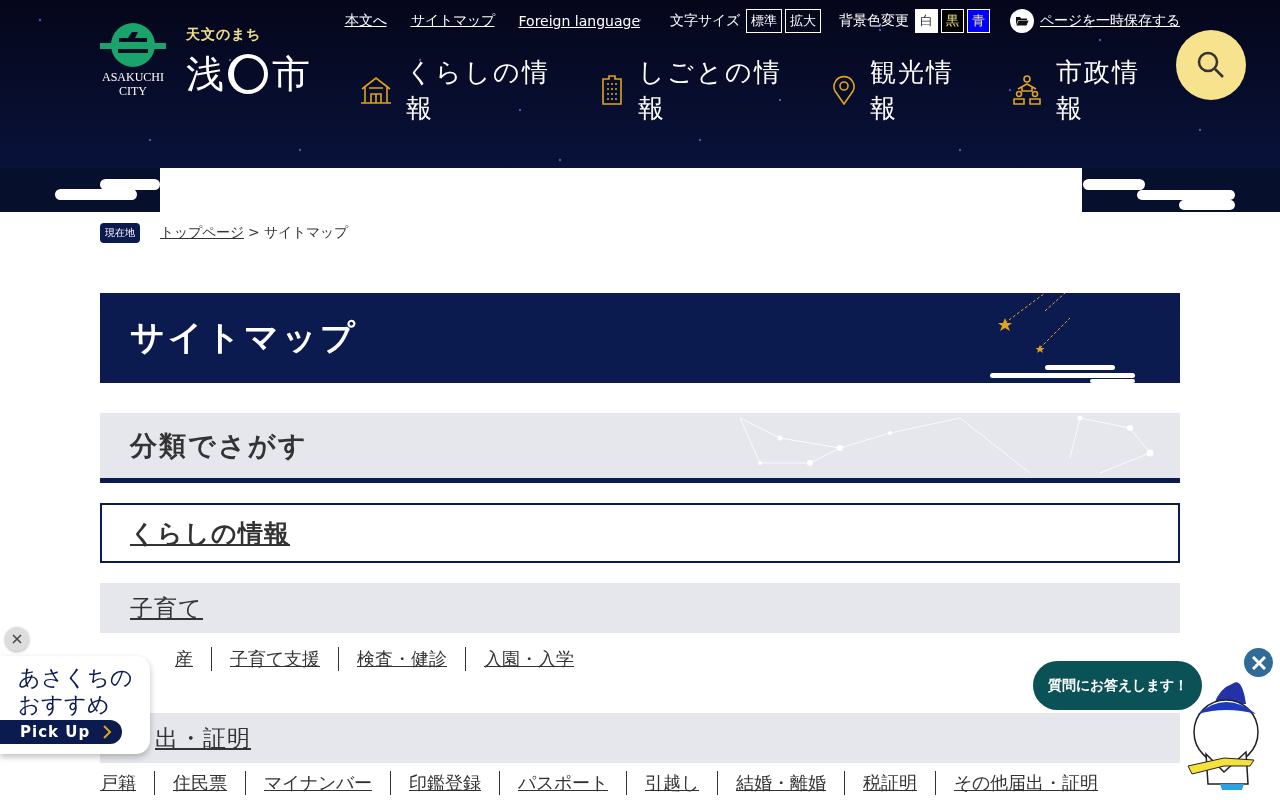  I want to click on chatbot-speech-bubble: 質問にお答えします！, so click(1117, 685).